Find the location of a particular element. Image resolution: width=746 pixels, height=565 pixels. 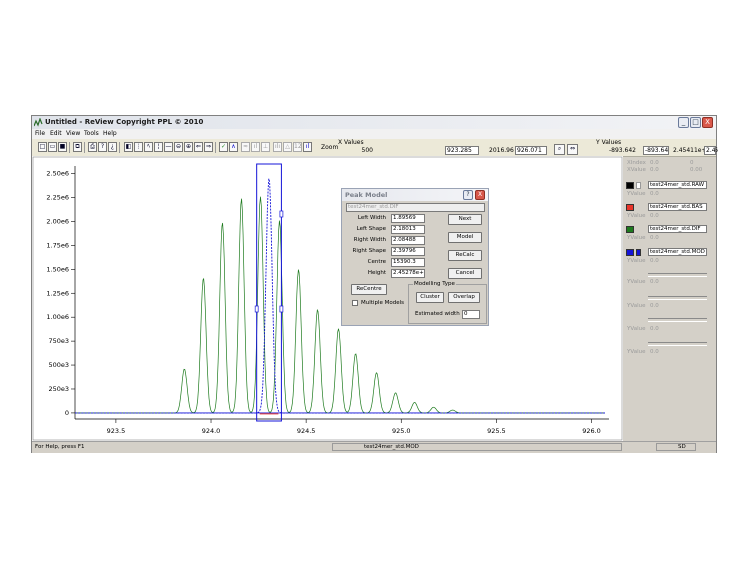

model-button: Model is located at coordinates (465, 237).